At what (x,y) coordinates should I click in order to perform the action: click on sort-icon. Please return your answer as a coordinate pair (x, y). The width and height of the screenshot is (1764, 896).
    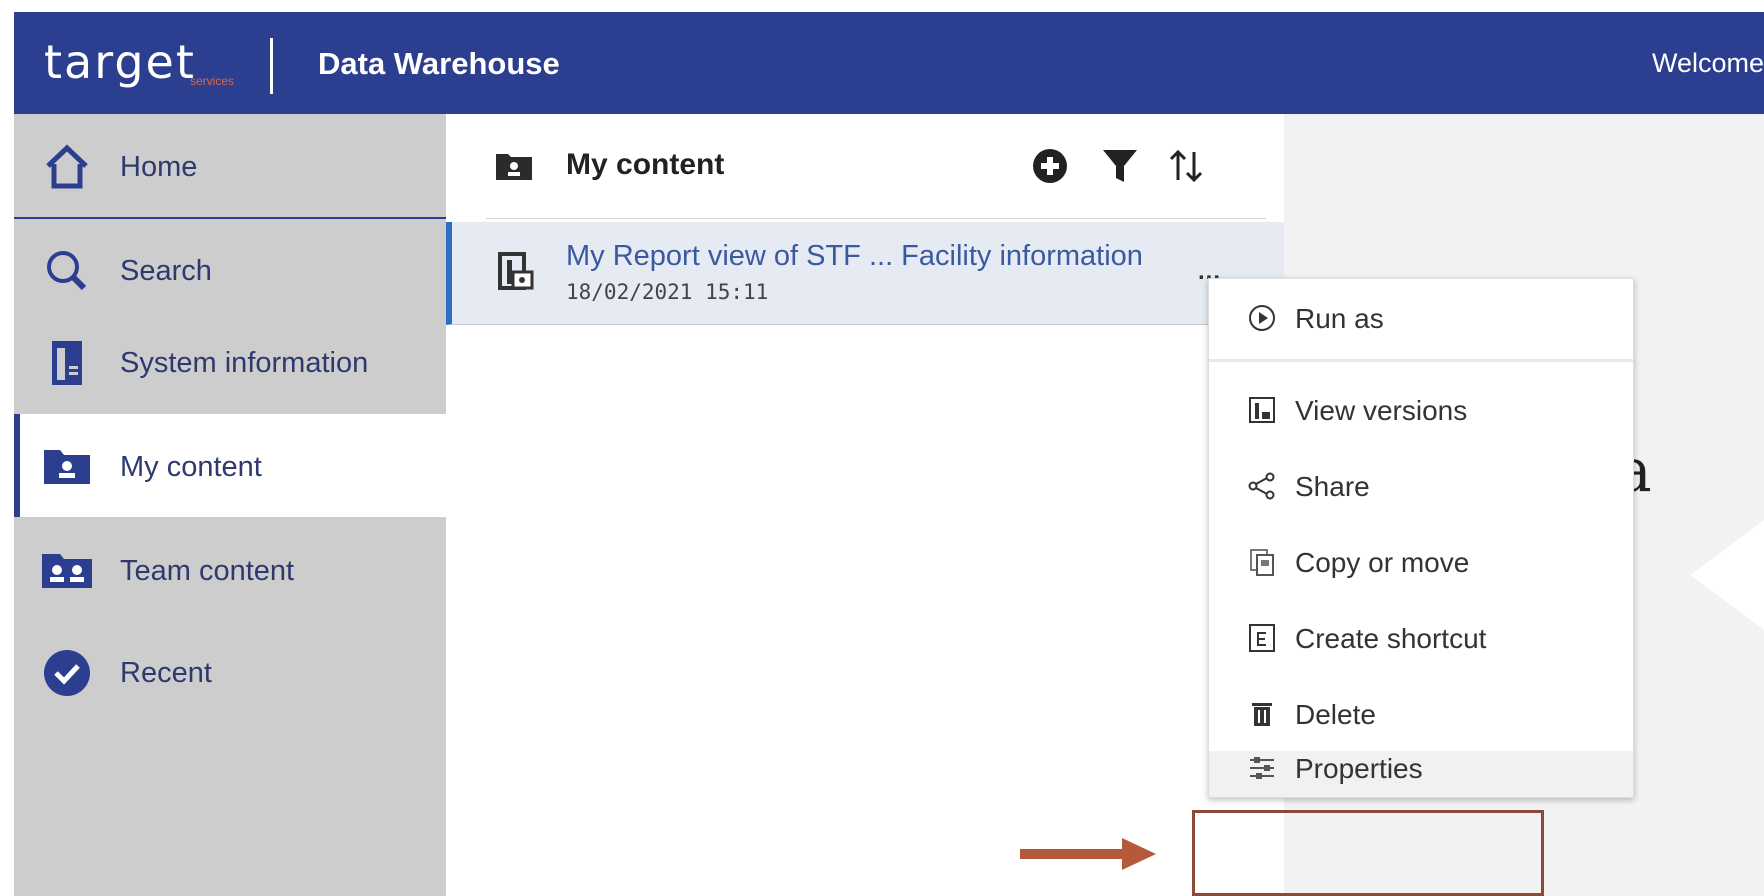
    Looking at the image, I should click on (1186, 166).